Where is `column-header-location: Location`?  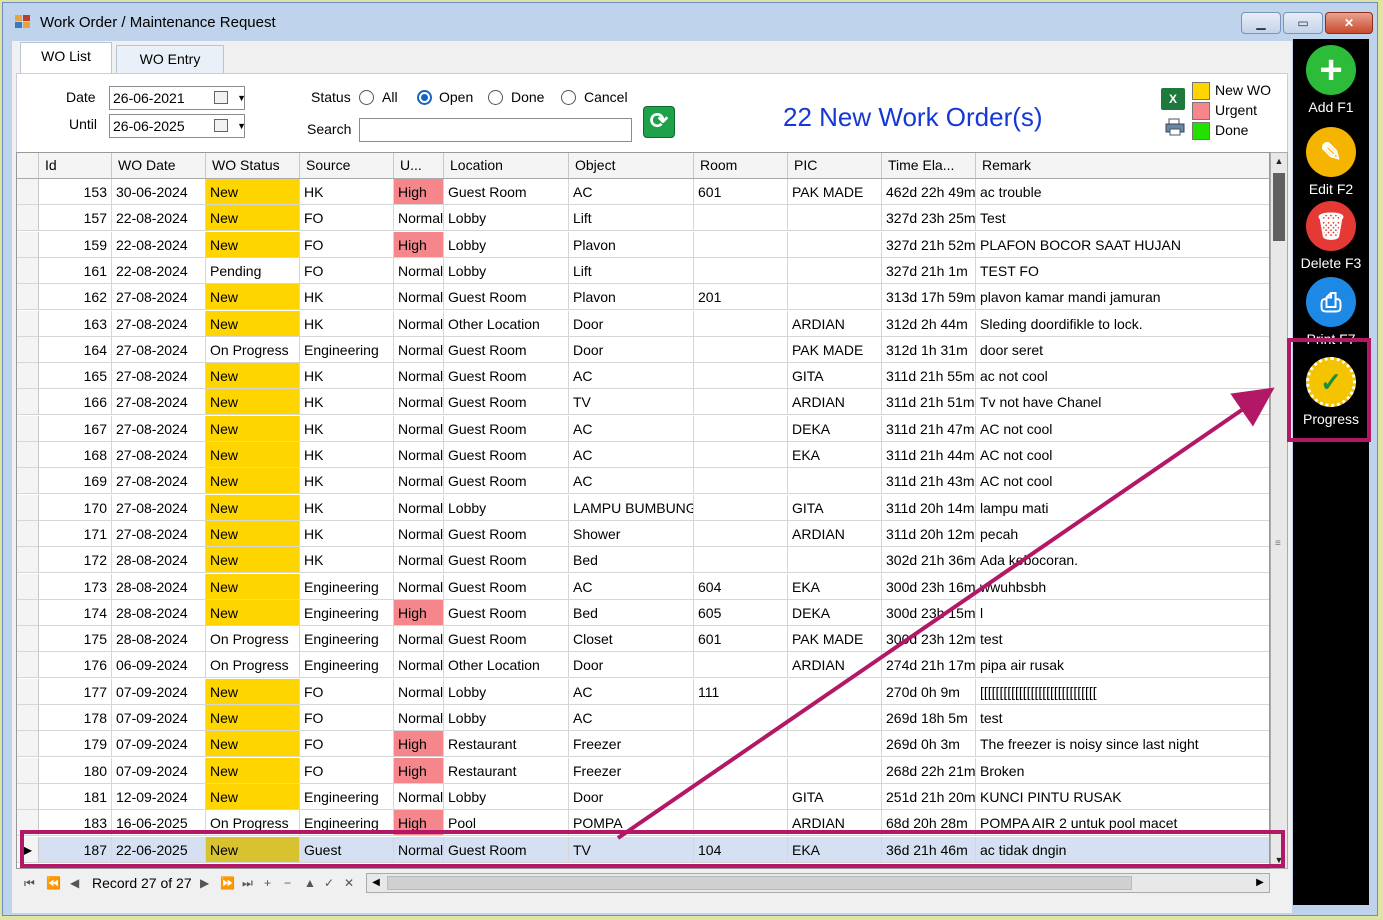 column-header-location: Location is located at coordinates (506, 165).